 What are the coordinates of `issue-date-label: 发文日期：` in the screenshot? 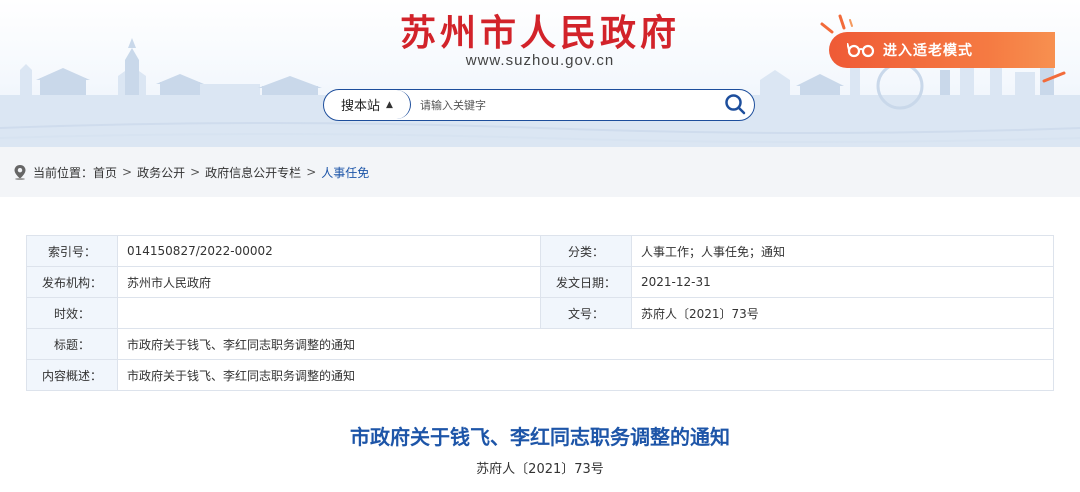 It's located at (586, 282).